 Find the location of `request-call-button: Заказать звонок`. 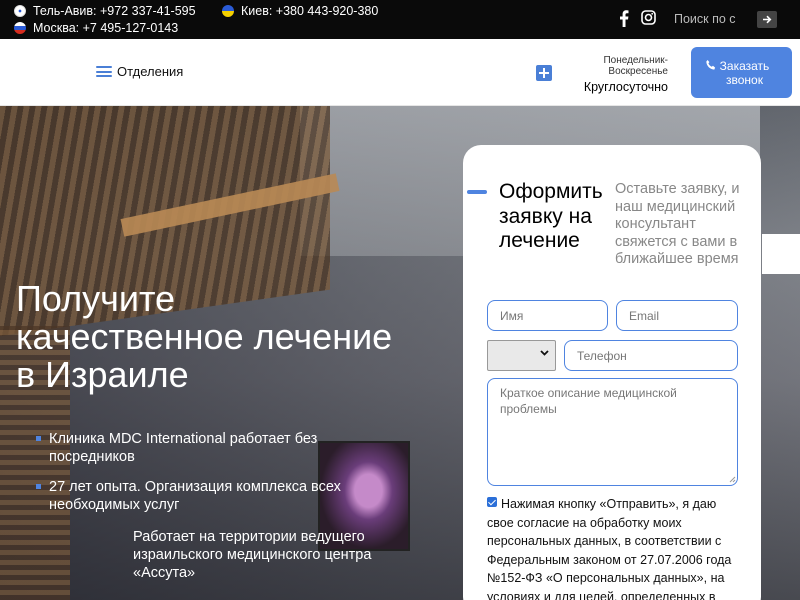

request-call-button: Заказать звонок is located at coordinates (741, 72).